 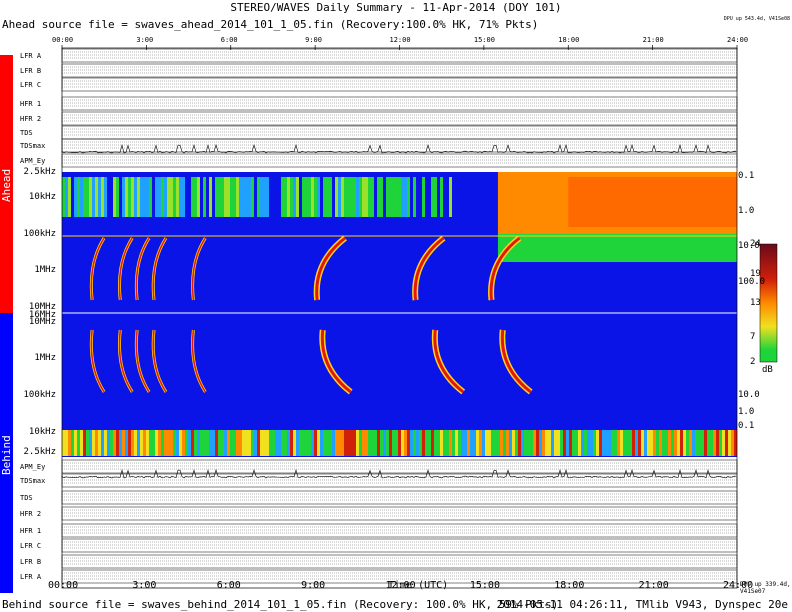 I want to click on top-time-tick-label: 24:00, so click(x=738, y=40).